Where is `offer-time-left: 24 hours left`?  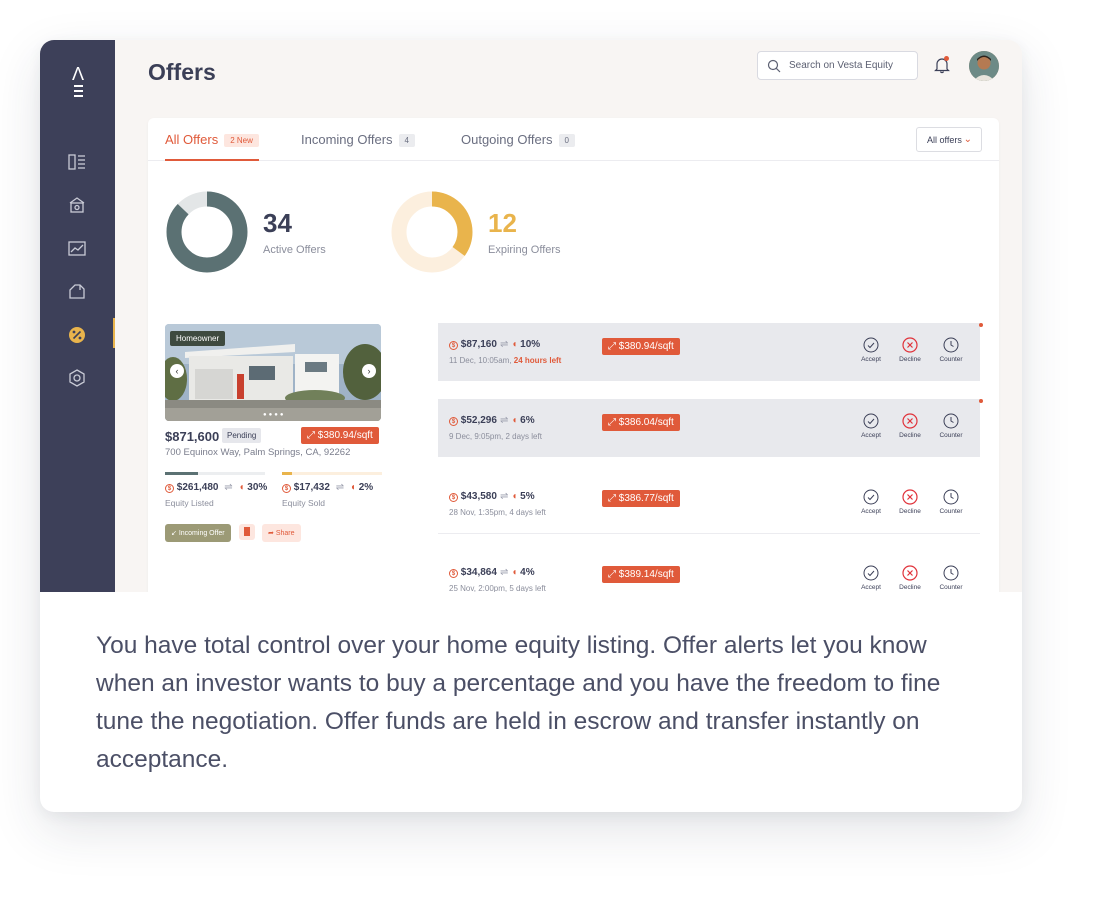 offer-time-left: 24 hours left is located at coordinates (537, 360).